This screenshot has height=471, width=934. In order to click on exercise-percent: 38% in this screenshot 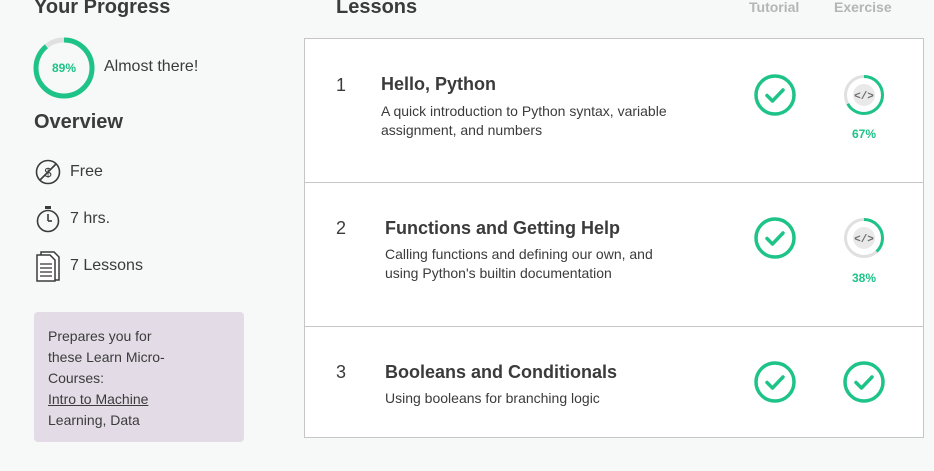, I will do `click(864, 278)`.